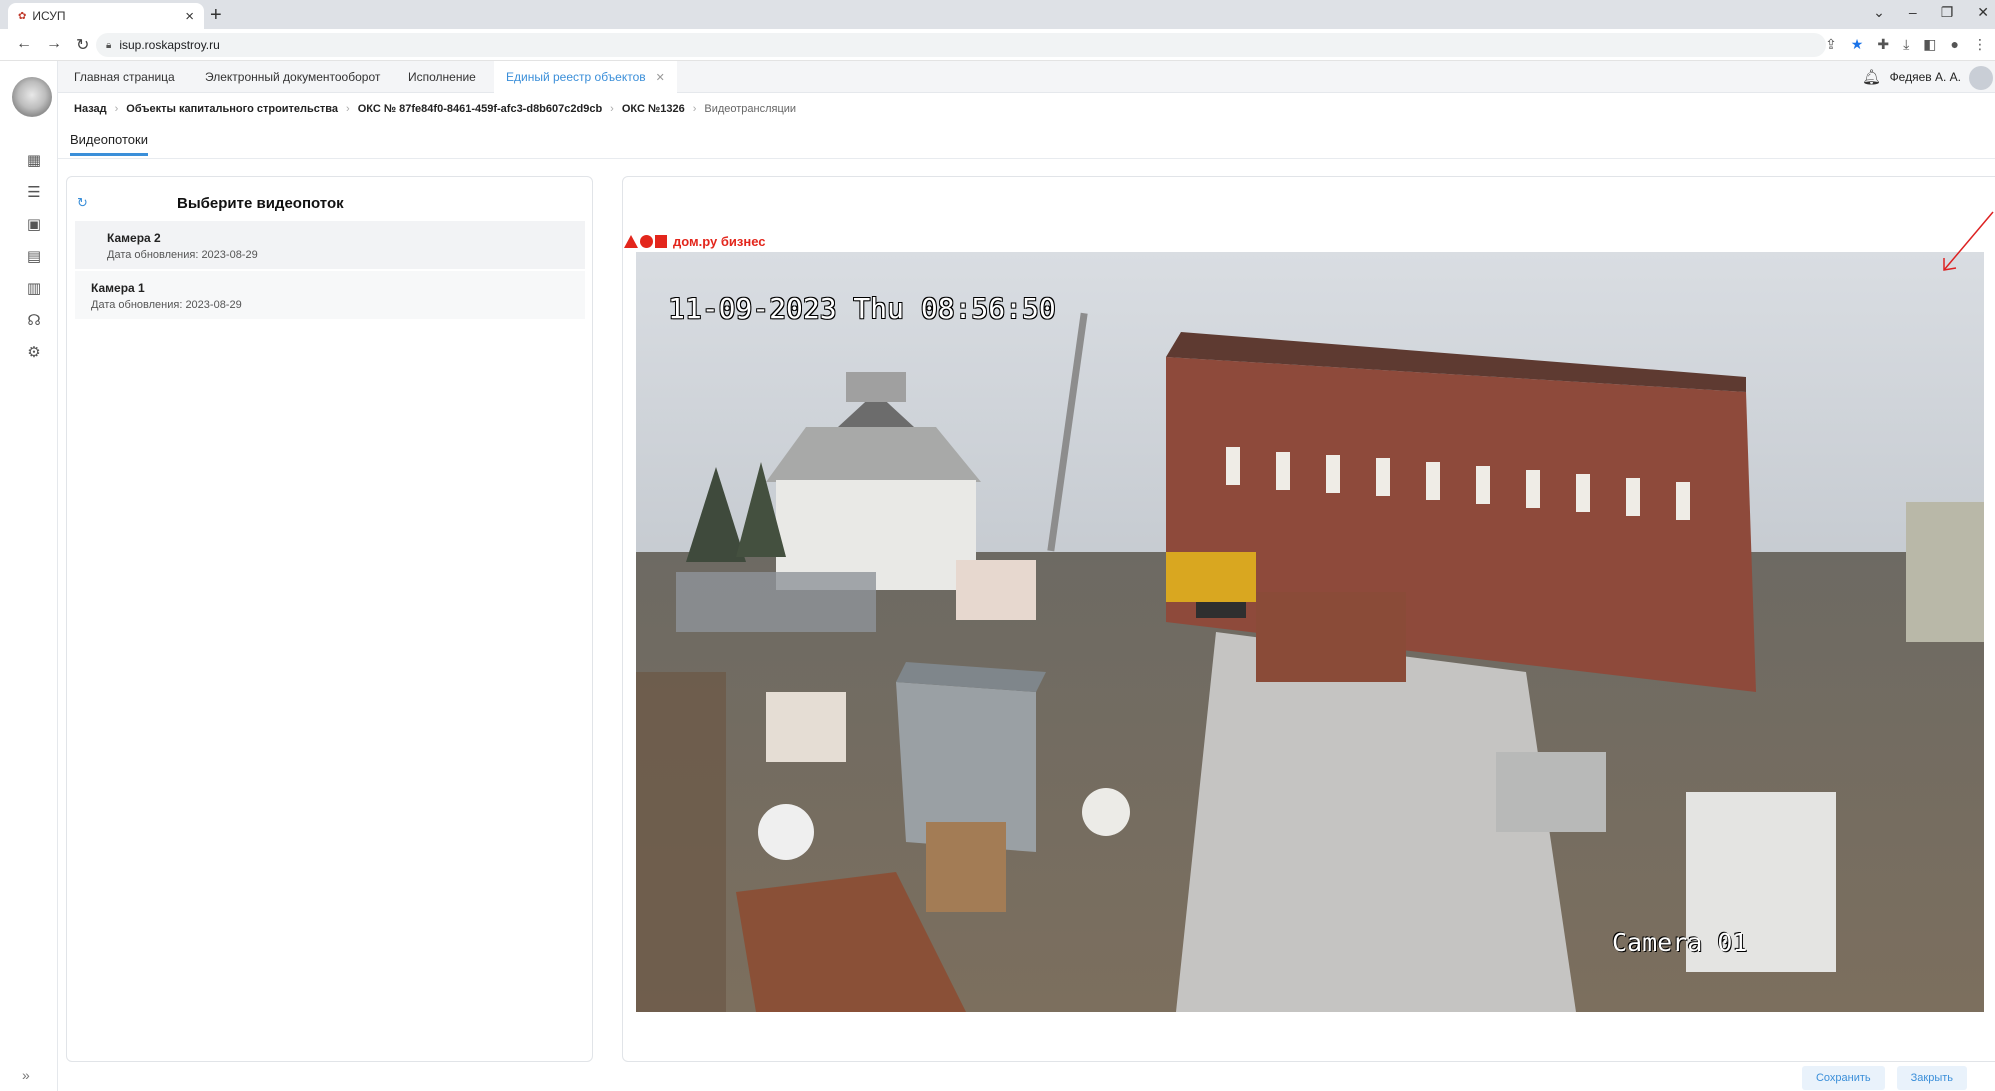 This screenshot has height=1091, width=1995. I want to click on tab-search-icon: ⌄, so click(1879, 12).